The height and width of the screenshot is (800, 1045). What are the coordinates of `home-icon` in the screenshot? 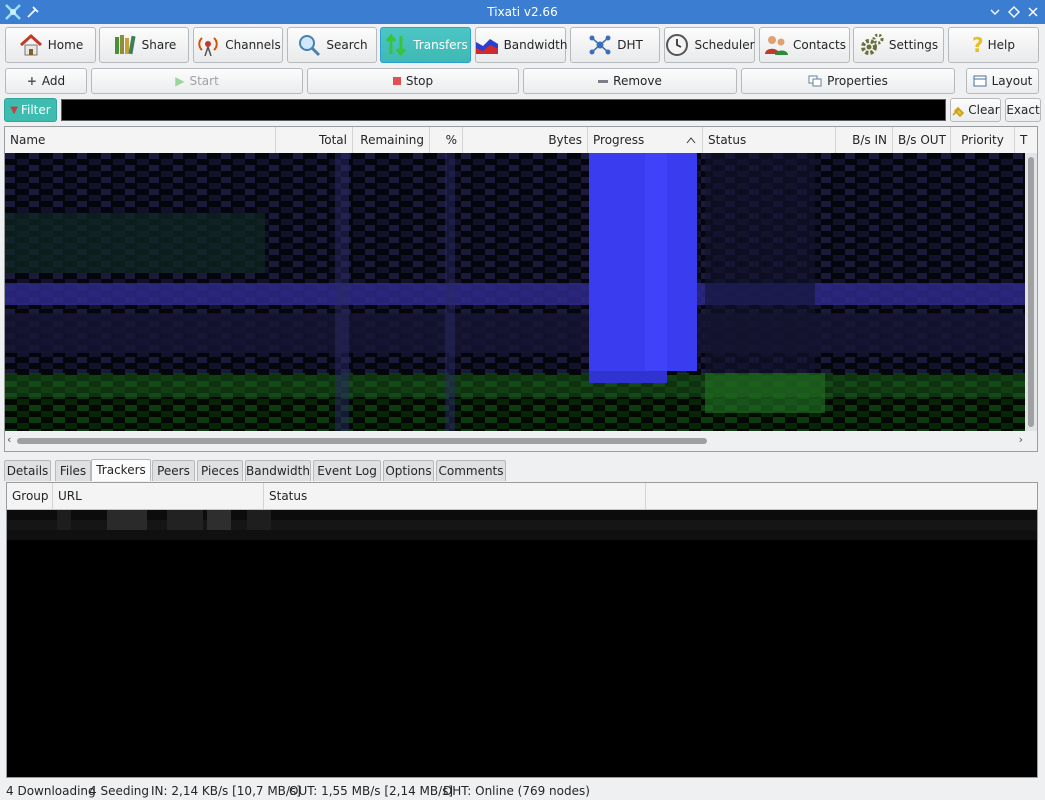 It's located at (30, 44).